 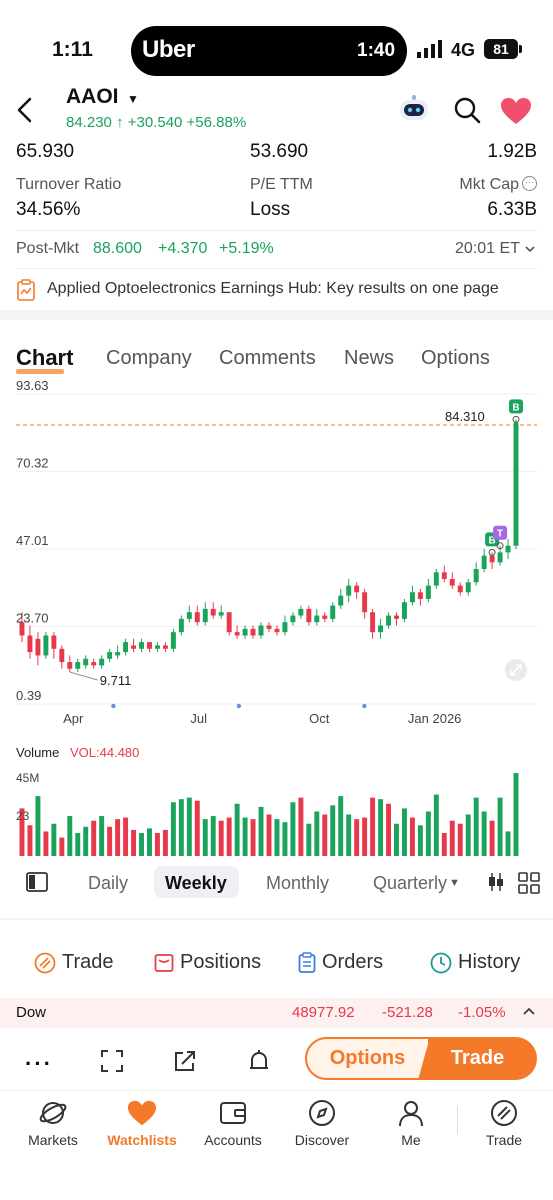 I want to click on post-mkt-time: 20:01 ET, so click(x=487, y=249).